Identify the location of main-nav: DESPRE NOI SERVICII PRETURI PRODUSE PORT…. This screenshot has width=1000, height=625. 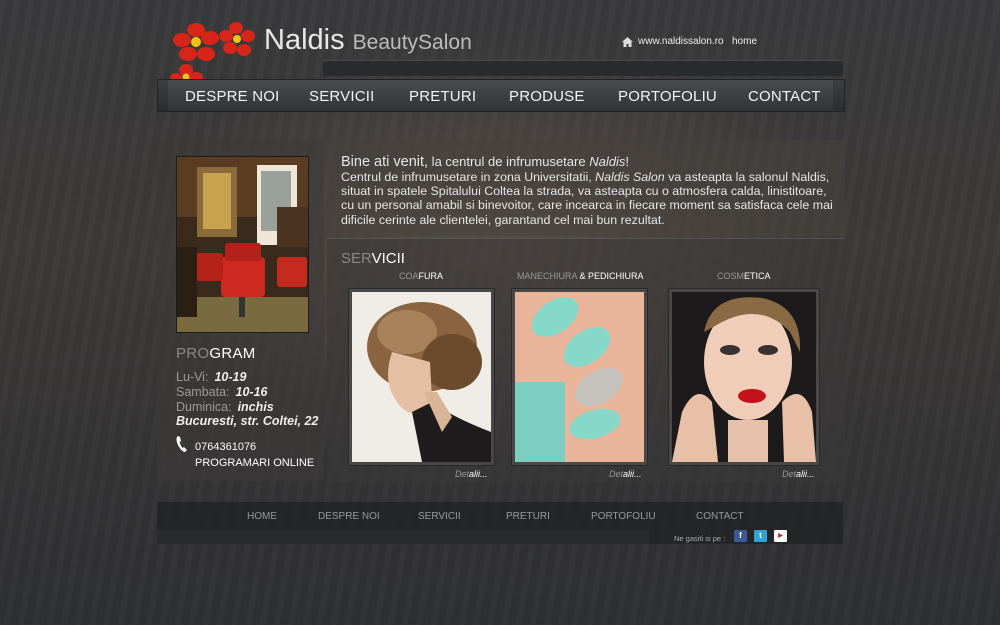
(501, 95).